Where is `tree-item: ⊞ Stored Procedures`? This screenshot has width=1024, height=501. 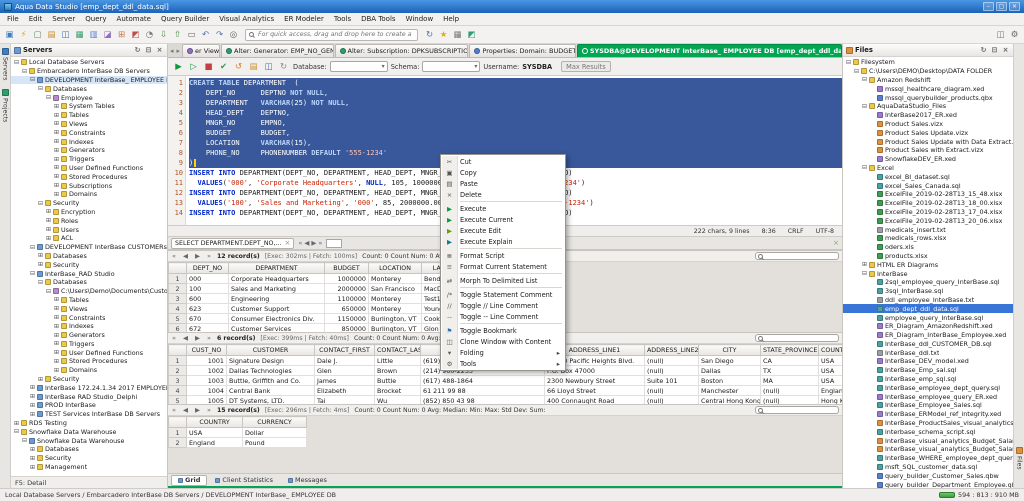
tree-item: ⊞ Stored Procedures is located at coordinates (89, 361).